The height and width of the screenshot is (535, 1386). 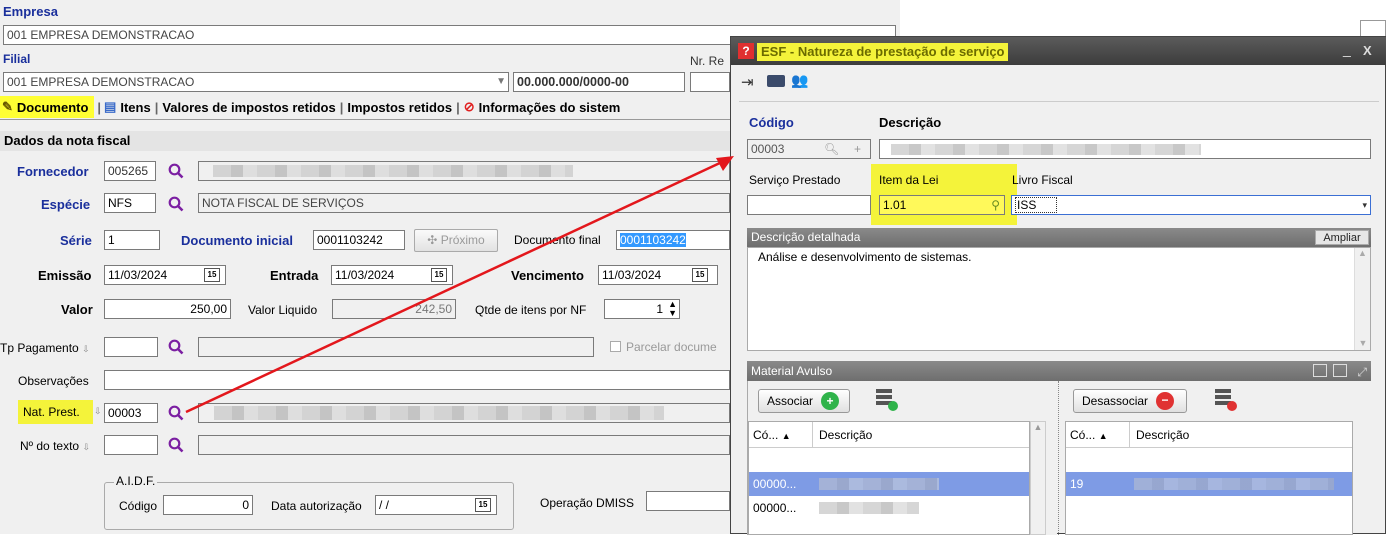 What do you see at coordinates (394, 309) in the screenshot?
I see `valor-liquido-field: 242,50` at bounding box center [394, 309].